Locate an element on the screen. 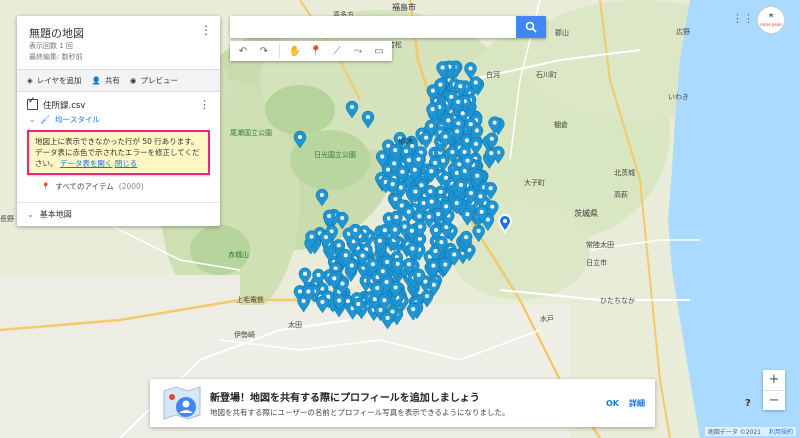  draw-line-icon: ⟋ is located at coordinates (337, 51).